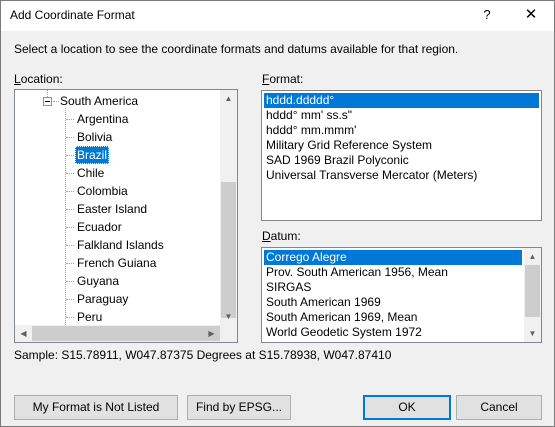 This screenshot has width=555, height=427. I want to click on tree-item-paraguay: Paraguay, so click(102, 299).